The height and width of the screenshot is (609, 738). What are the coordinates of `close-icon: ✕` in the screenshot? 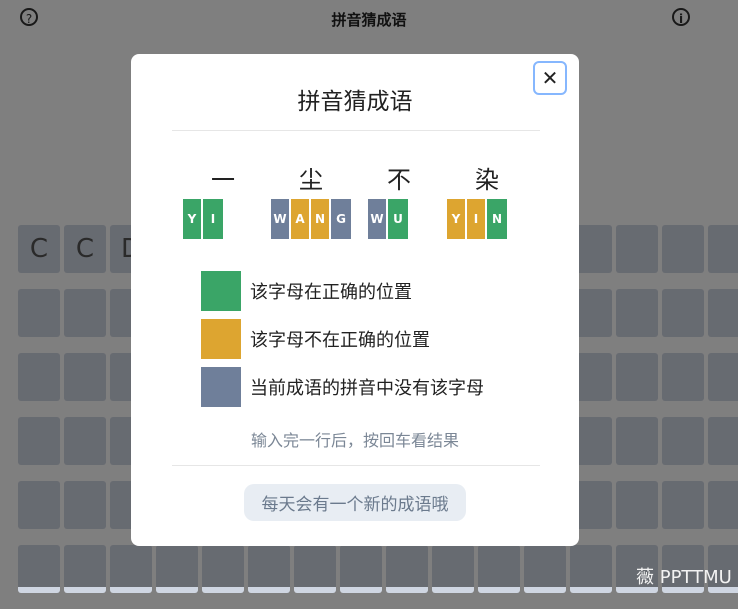 It's located at (550, 78).